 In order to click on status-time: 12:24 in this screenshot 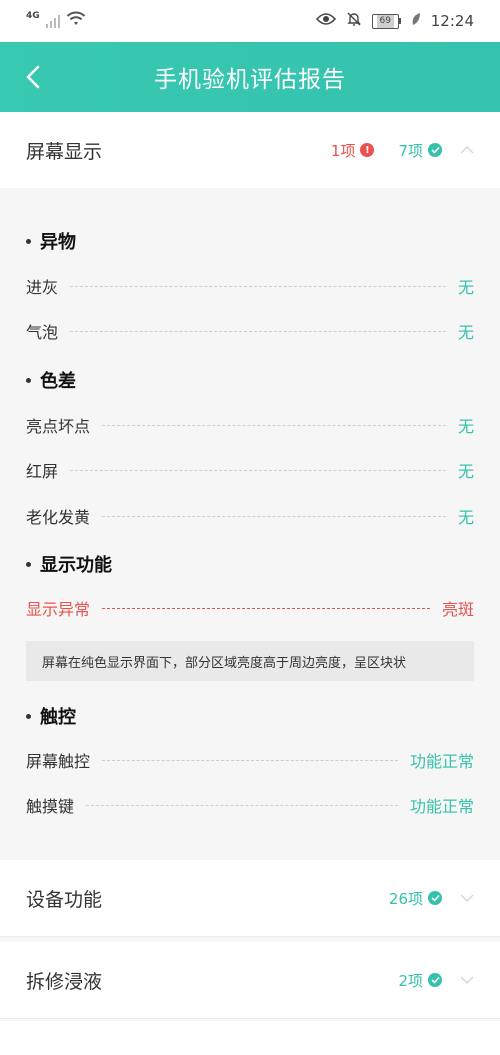, I will do `click(452, 21)`.